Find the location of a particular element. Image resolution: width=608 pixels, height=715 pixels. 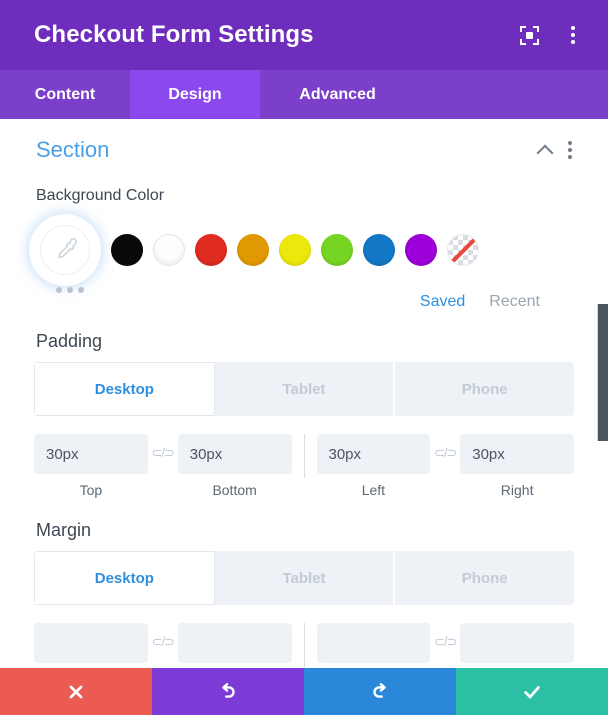

redo-button is located at coordinates (380, 691).